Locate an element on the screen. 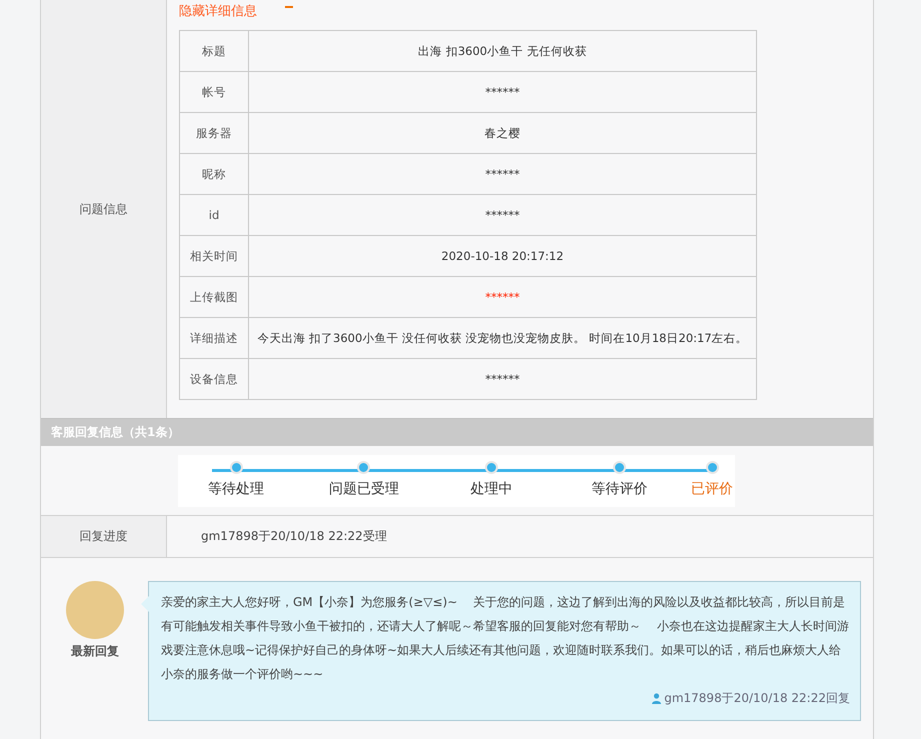 This screenshot has width=921, height=739. progress-step: 已评价 is located at coordinates (712, 481).